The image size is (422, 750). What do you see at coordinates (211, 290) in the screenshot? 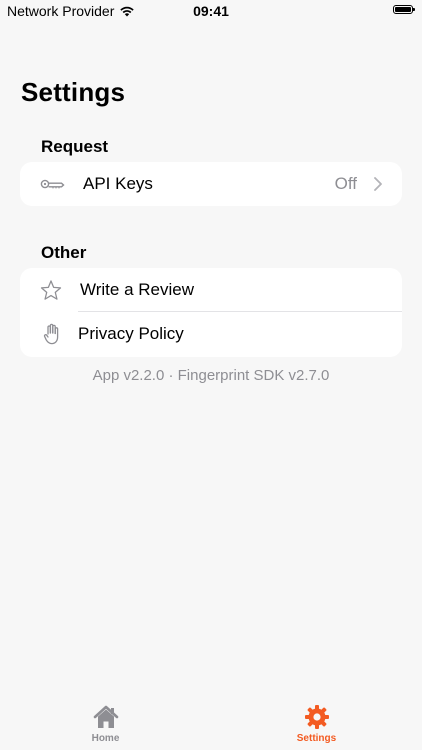
I see `write-review-row: Write a Review` at bounding box center [211, 290].